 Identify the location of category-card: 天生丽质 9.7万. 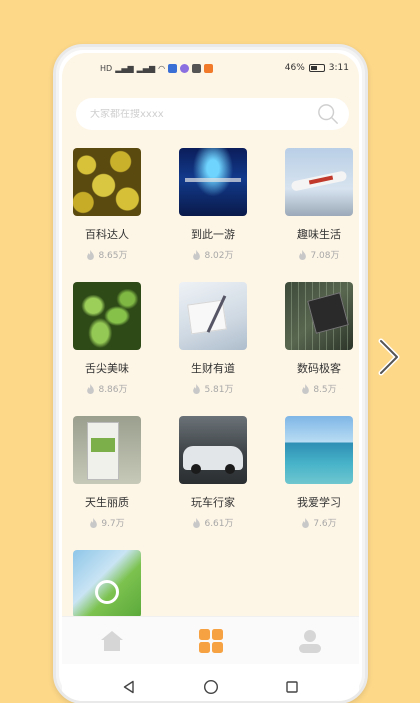
(107, 472).